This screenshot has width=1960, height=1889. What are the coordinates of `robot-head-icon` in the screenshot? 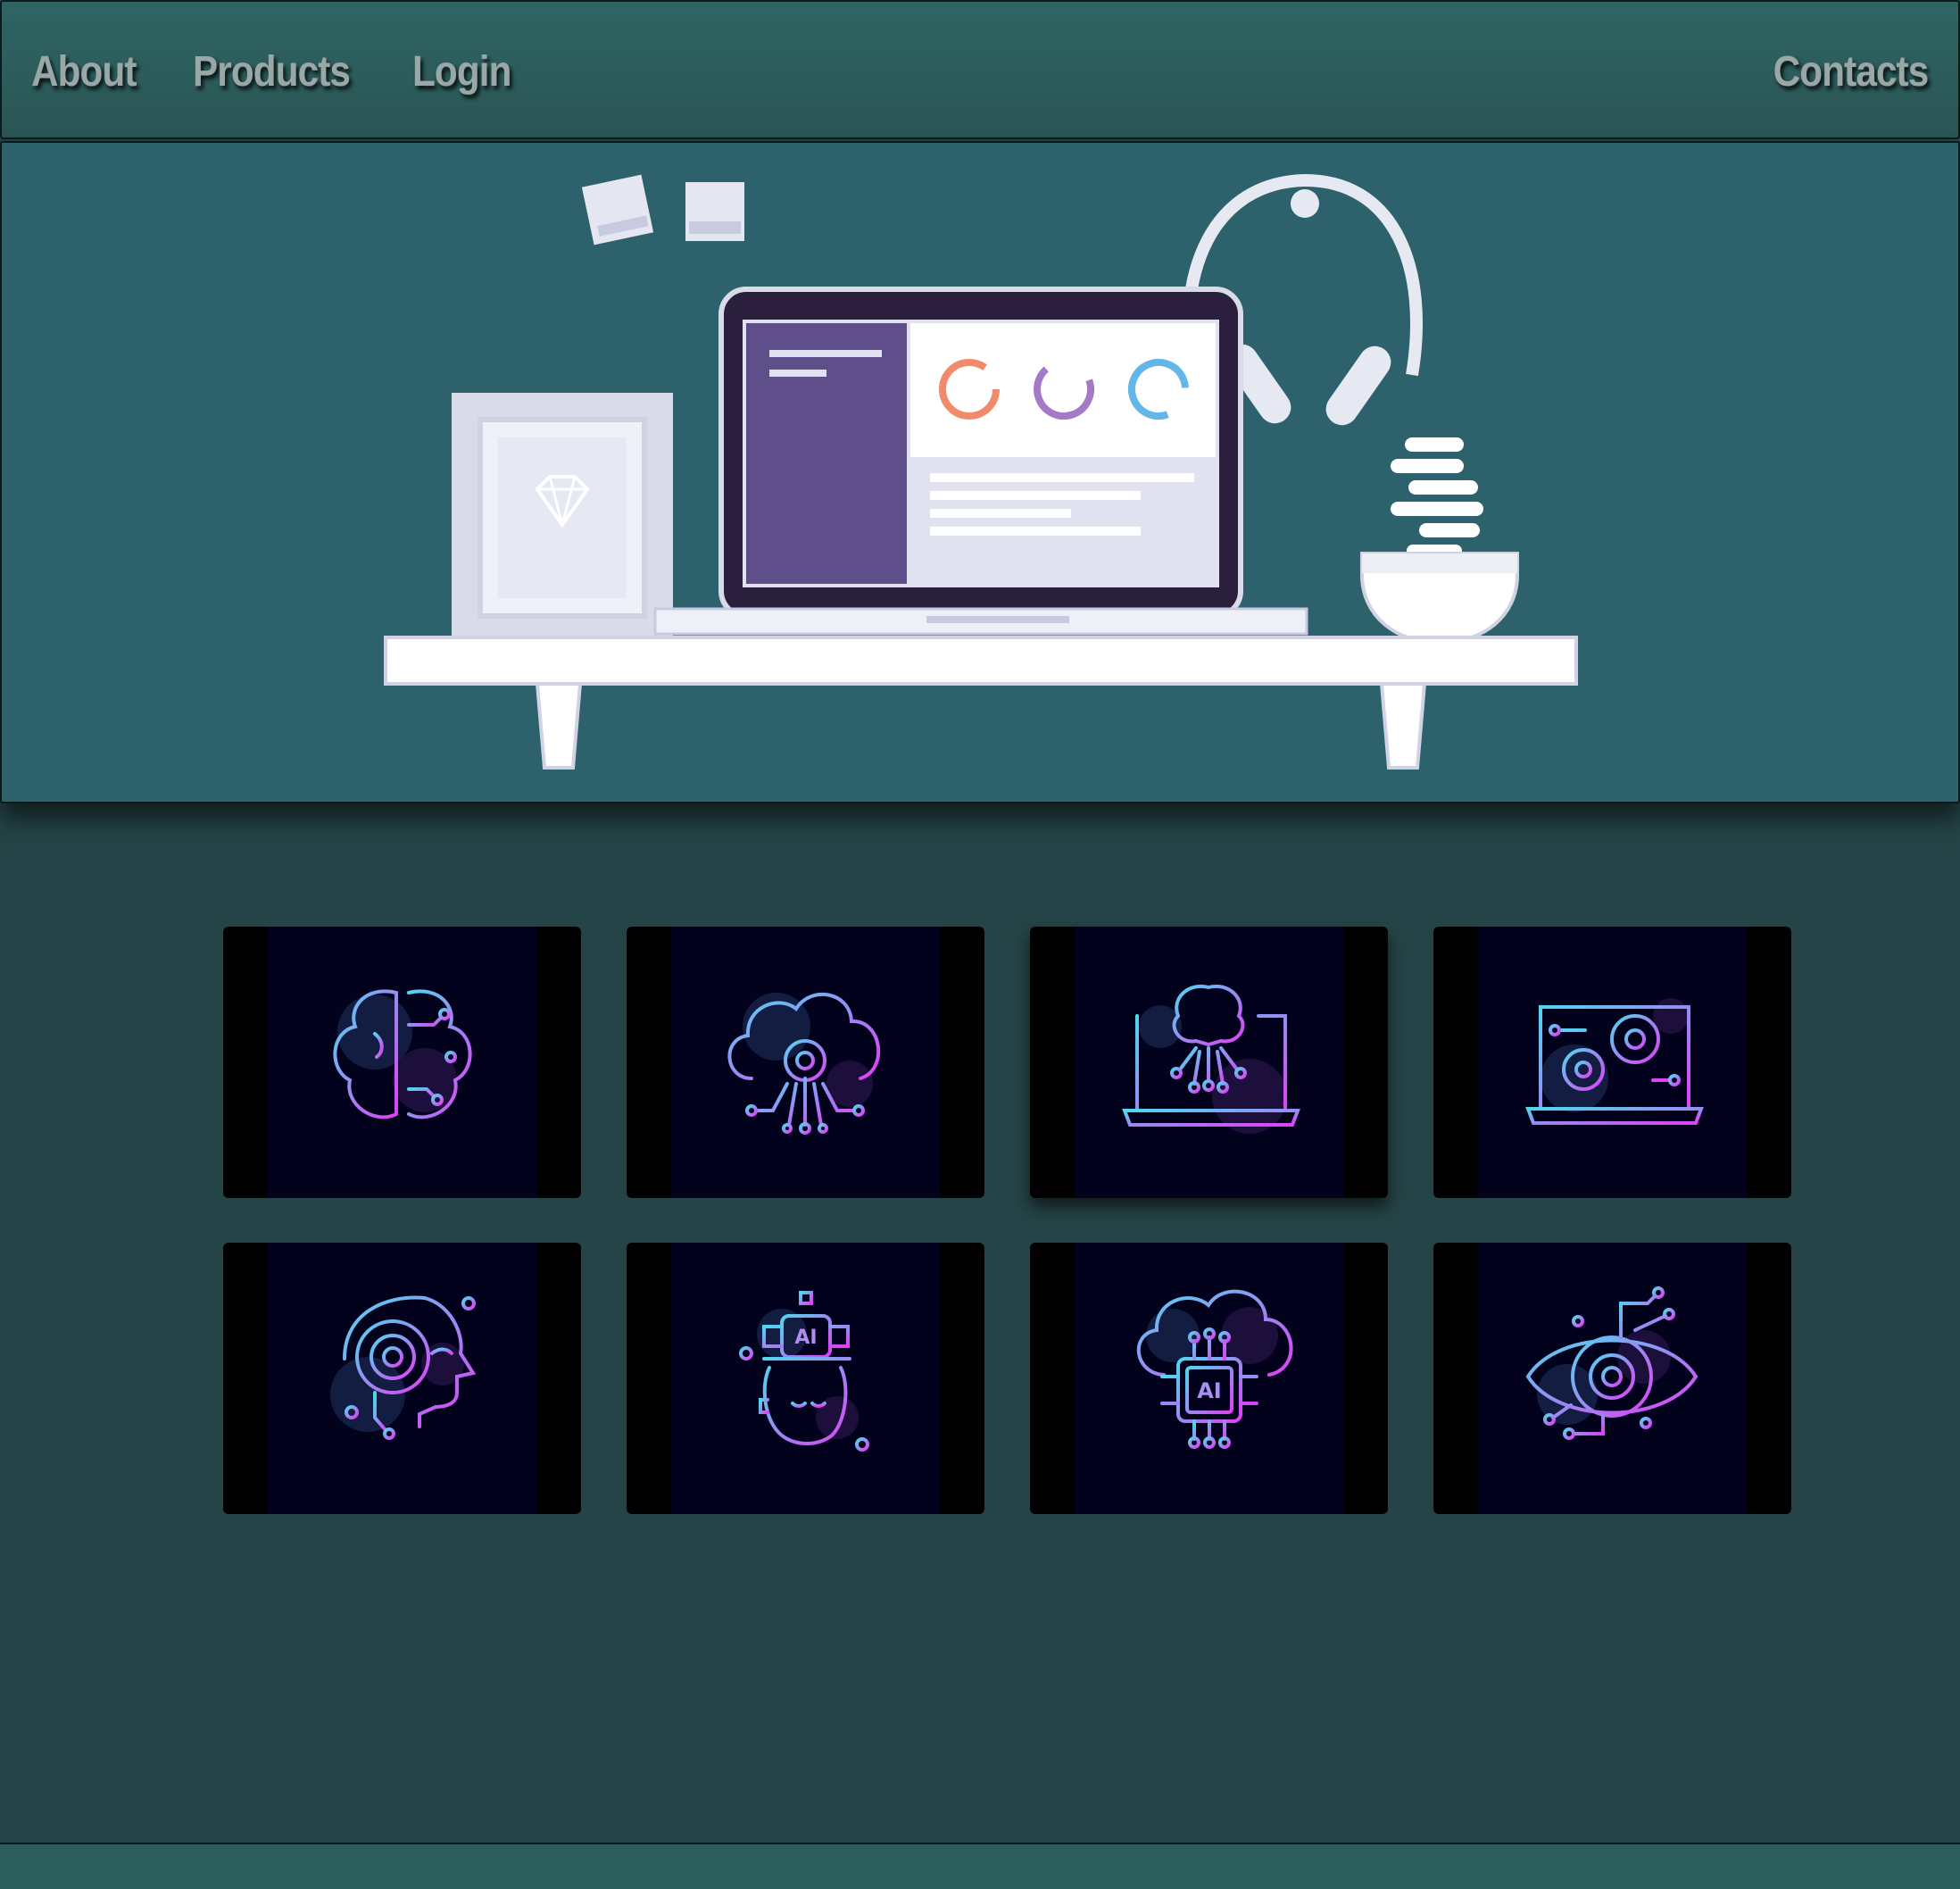 It's located at (403, 1368).